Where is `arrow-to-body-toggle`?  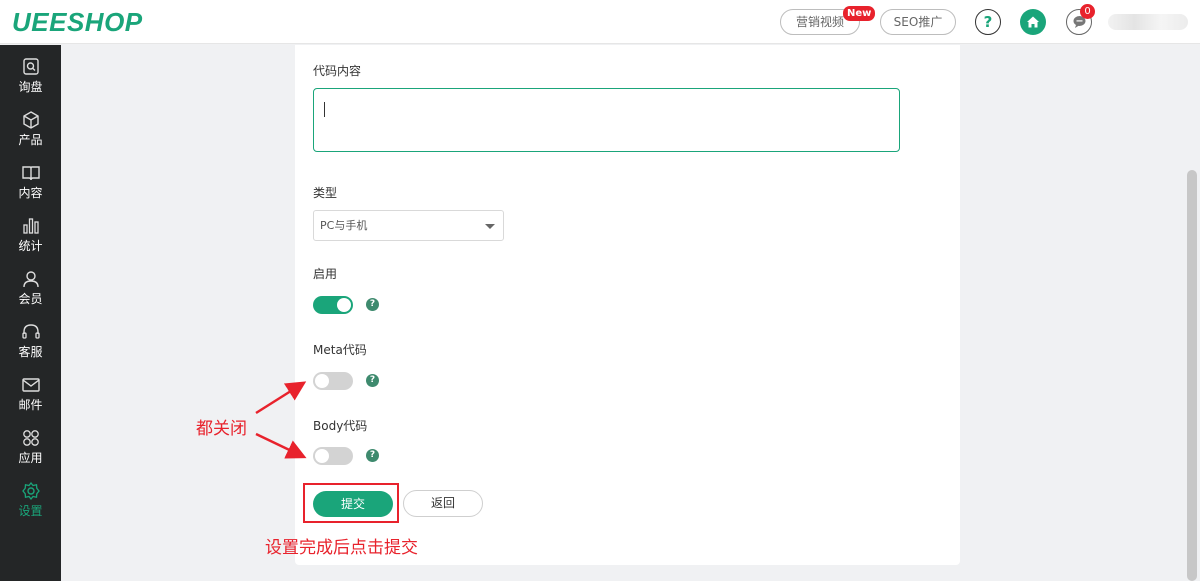
arrow-to-body-toggle is located at coordinates (281, 445).